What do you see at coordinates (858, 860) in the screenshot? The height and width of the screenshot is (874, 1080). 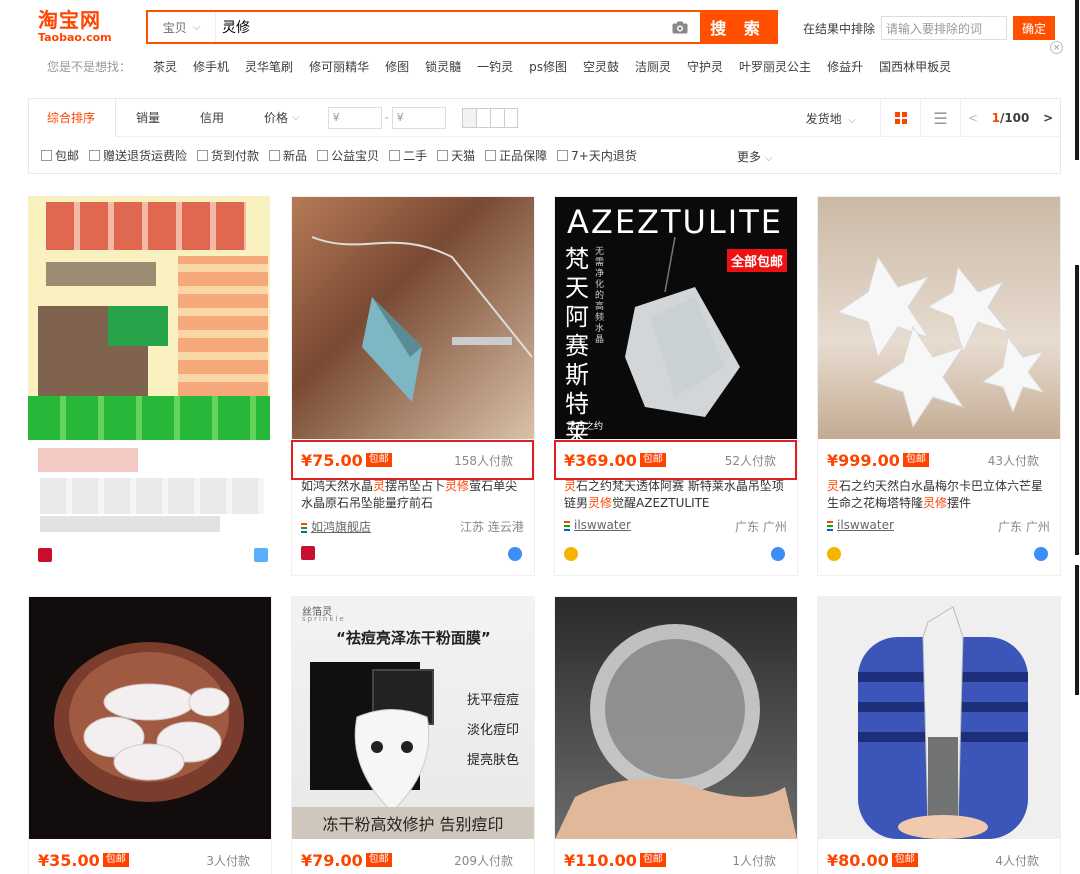 I see `price: ¥80.00` at bounding box center [858, 860].